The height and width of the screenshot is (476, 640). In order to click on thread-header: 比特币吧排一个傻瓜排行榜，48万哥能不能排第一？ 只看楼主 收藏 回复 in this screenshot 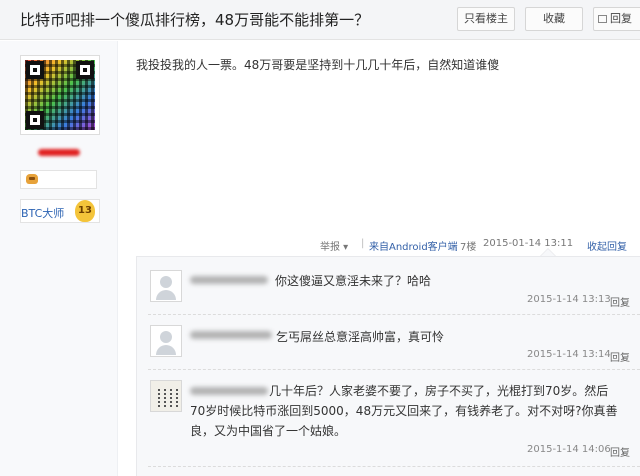, I will do `click(320, 20)`.